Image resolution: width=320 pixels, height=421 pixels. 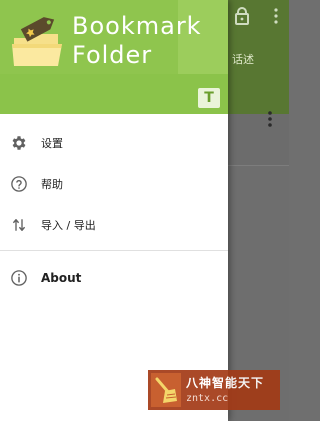 I want to click on app-title-line1: Bookmark, so click(x=137, y=26).